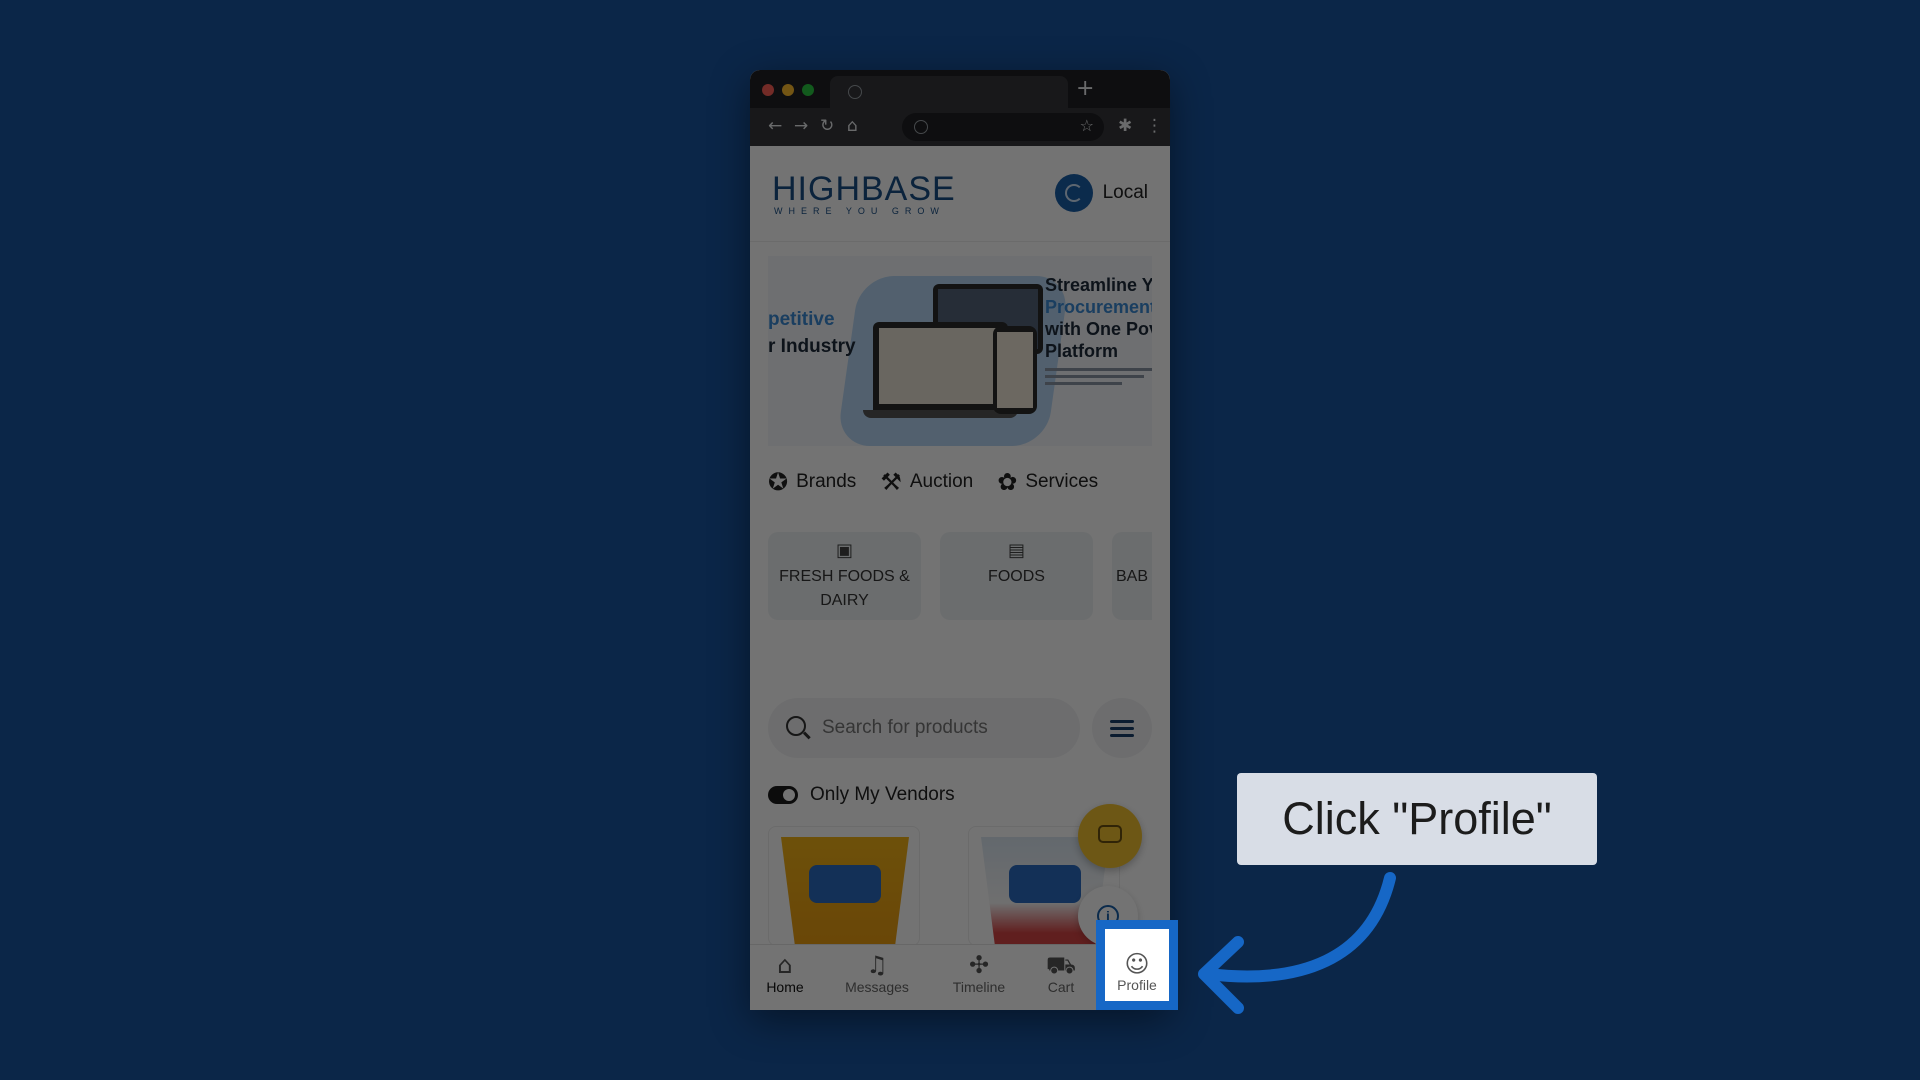 Image resolution: width=1920 pixels, height=1080 pixels. I want to click on phone-illustration, so click(1015, 370).